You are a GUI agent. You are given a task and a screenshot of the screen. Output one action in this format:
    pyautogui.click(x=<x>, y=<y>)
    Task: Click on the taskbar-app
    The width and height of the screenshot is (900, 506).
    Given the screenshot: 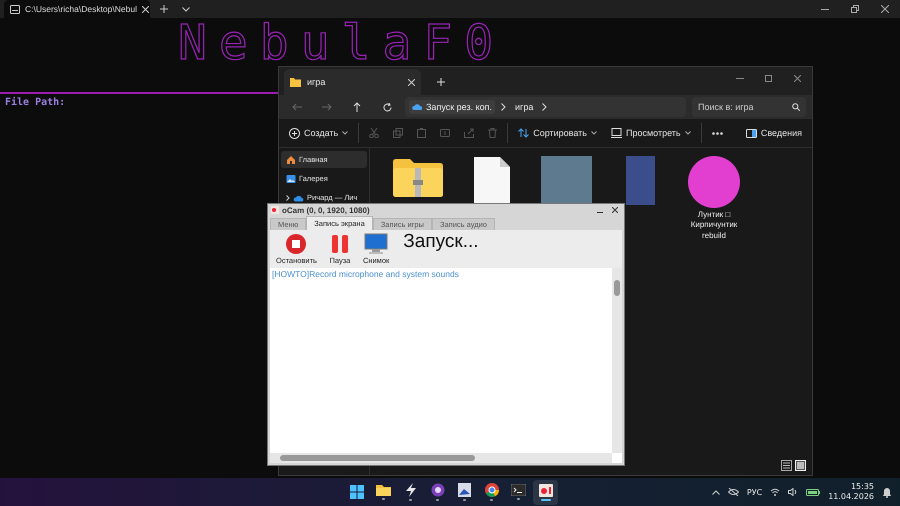 What is the action you would take?
    pyautogui.click(x=545, y=492)
    